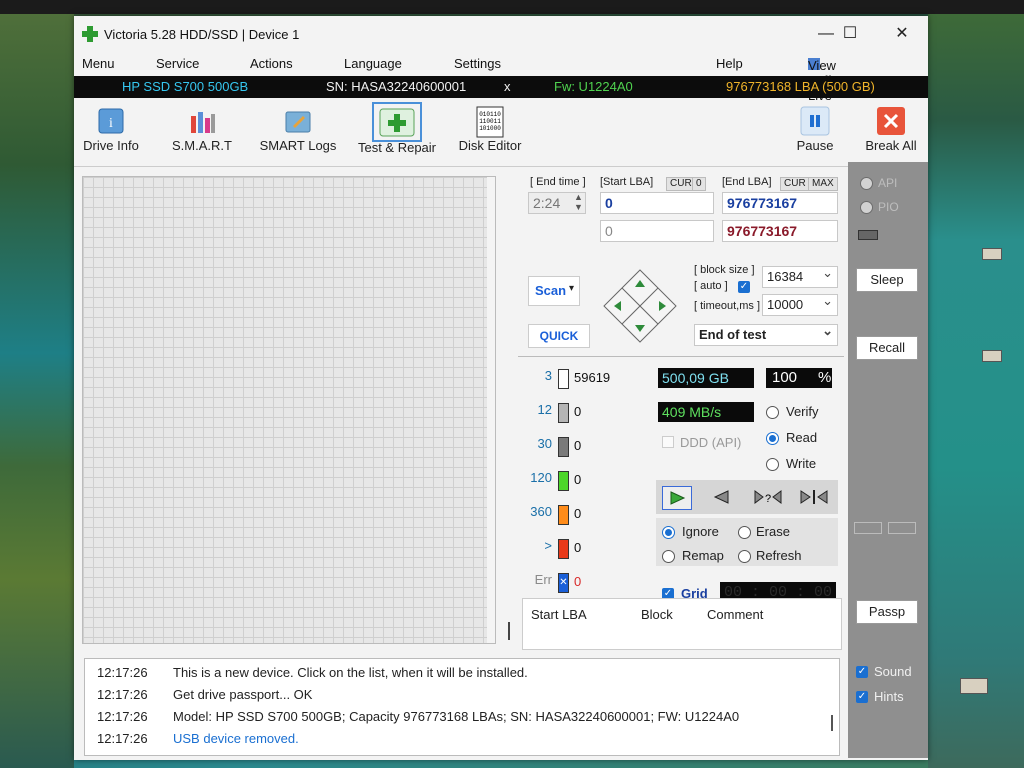  What do you see at coordinates (902, 34) in the screenshot?
I see `close-button: ✕` at bounding box center [902, 34].